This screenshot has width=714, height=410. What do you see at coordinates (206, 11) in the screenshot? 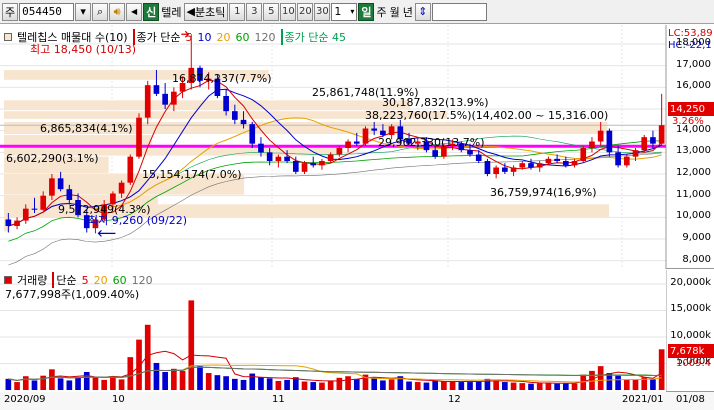
I see `period-button: ◀ 분초틱` at bounding box center [206, 11].